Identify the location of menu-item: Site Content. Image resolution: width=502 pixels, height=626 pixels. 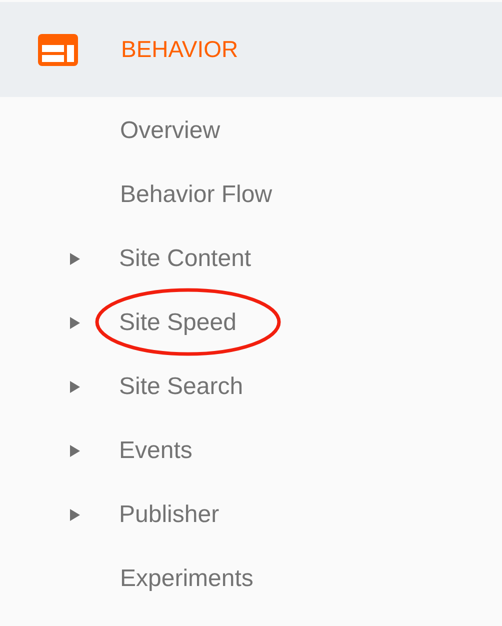
(185, 259).